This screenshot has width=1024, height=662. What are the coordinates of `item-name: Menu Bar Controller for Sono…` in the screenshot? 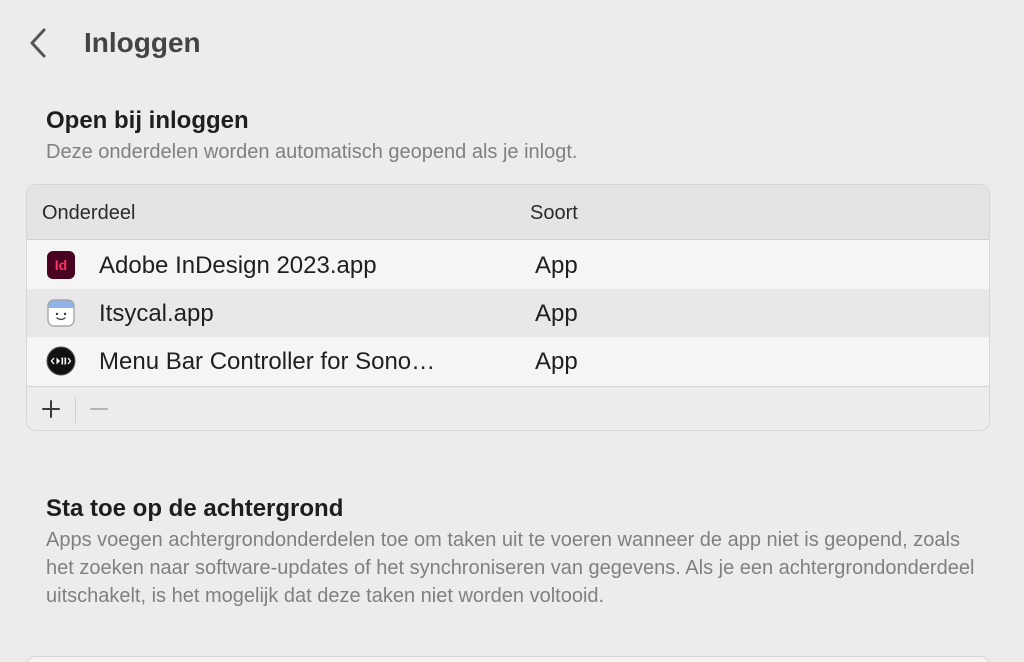 It's located at (267, 361).